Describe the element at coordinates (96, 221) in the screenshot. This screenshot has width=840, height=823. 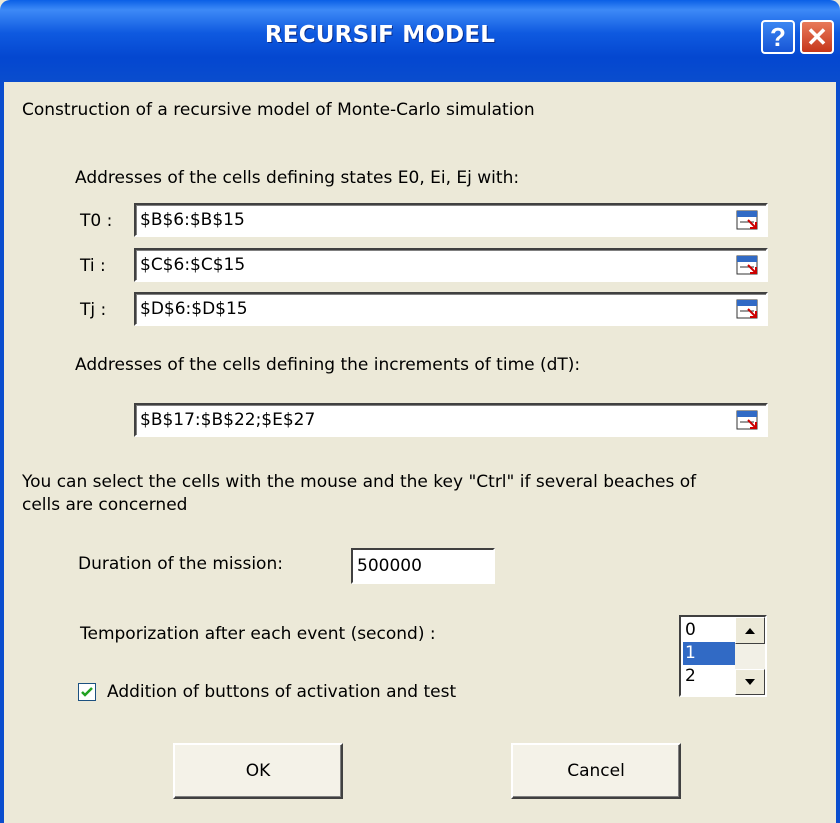
I see `t0-label: T0 :` at that location.